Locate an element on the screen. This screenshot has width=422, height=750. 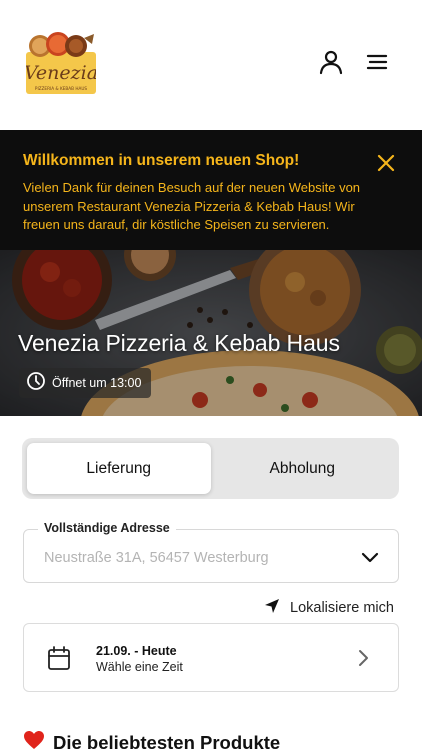
time-selector: 21.09. - Heute Wähle eine Zeit is located at coordinates (211, 657).